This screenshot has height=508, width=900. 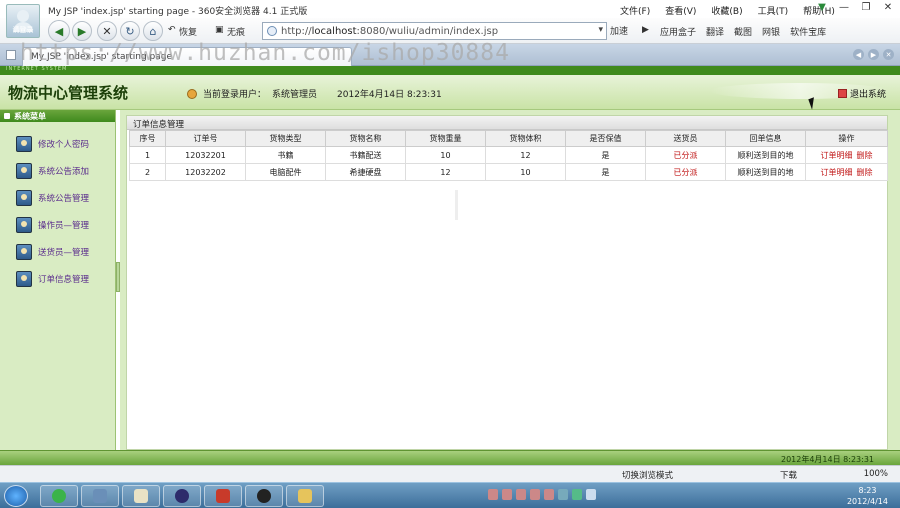 I want to click on cell-order-no: 12032201, so click(x=205, y=155).